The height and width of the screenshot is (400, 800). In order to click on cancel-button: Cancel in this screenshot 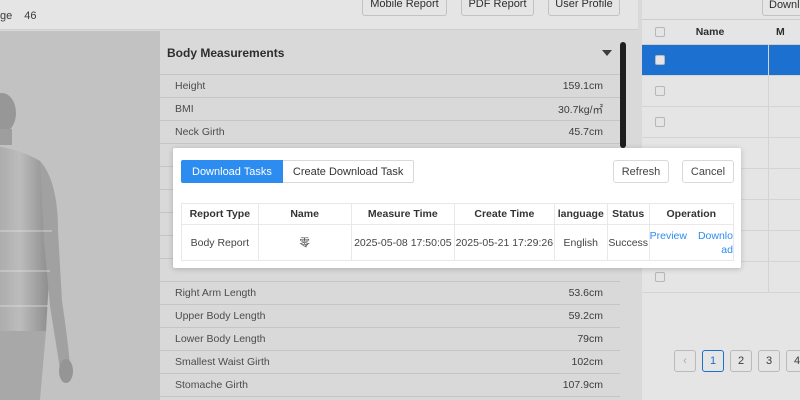, I will do `click(708, 171)`.